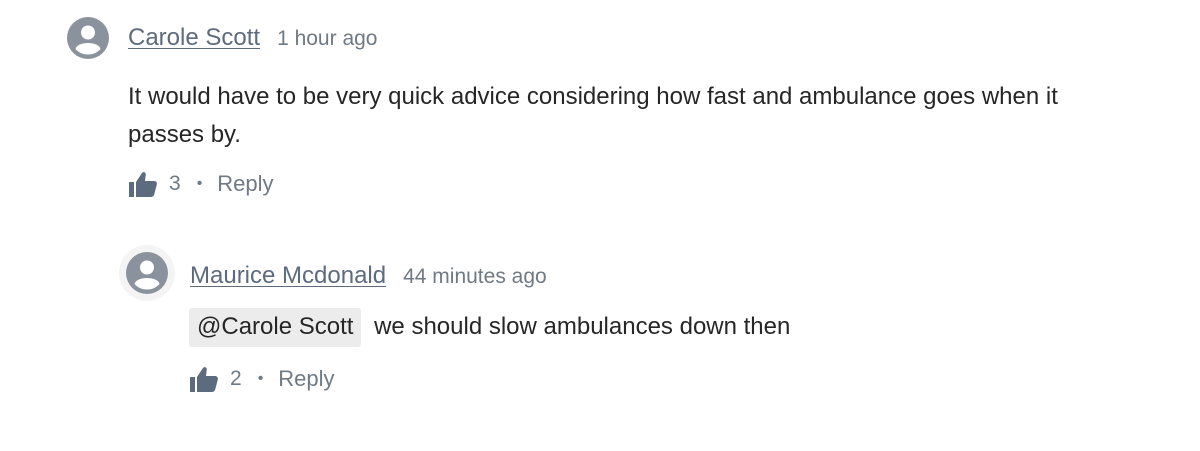 This screenshot has width=1200, height=451. I want to click on comment-actions: 3 • Reply, so click(201, 184).